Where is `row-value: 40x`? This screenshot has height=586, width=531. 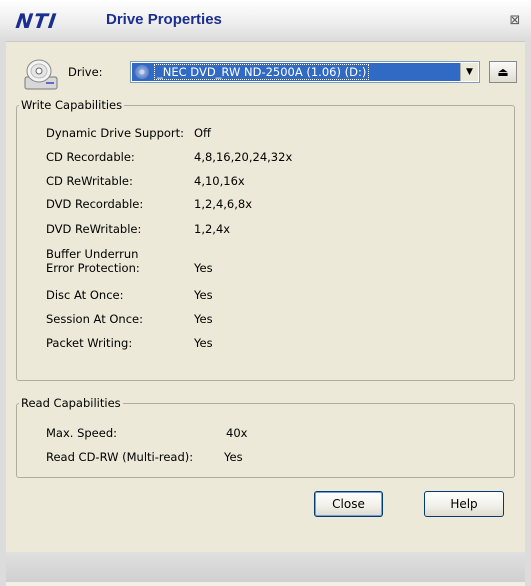 row-value: 40x is located at coordinates (237, 433).